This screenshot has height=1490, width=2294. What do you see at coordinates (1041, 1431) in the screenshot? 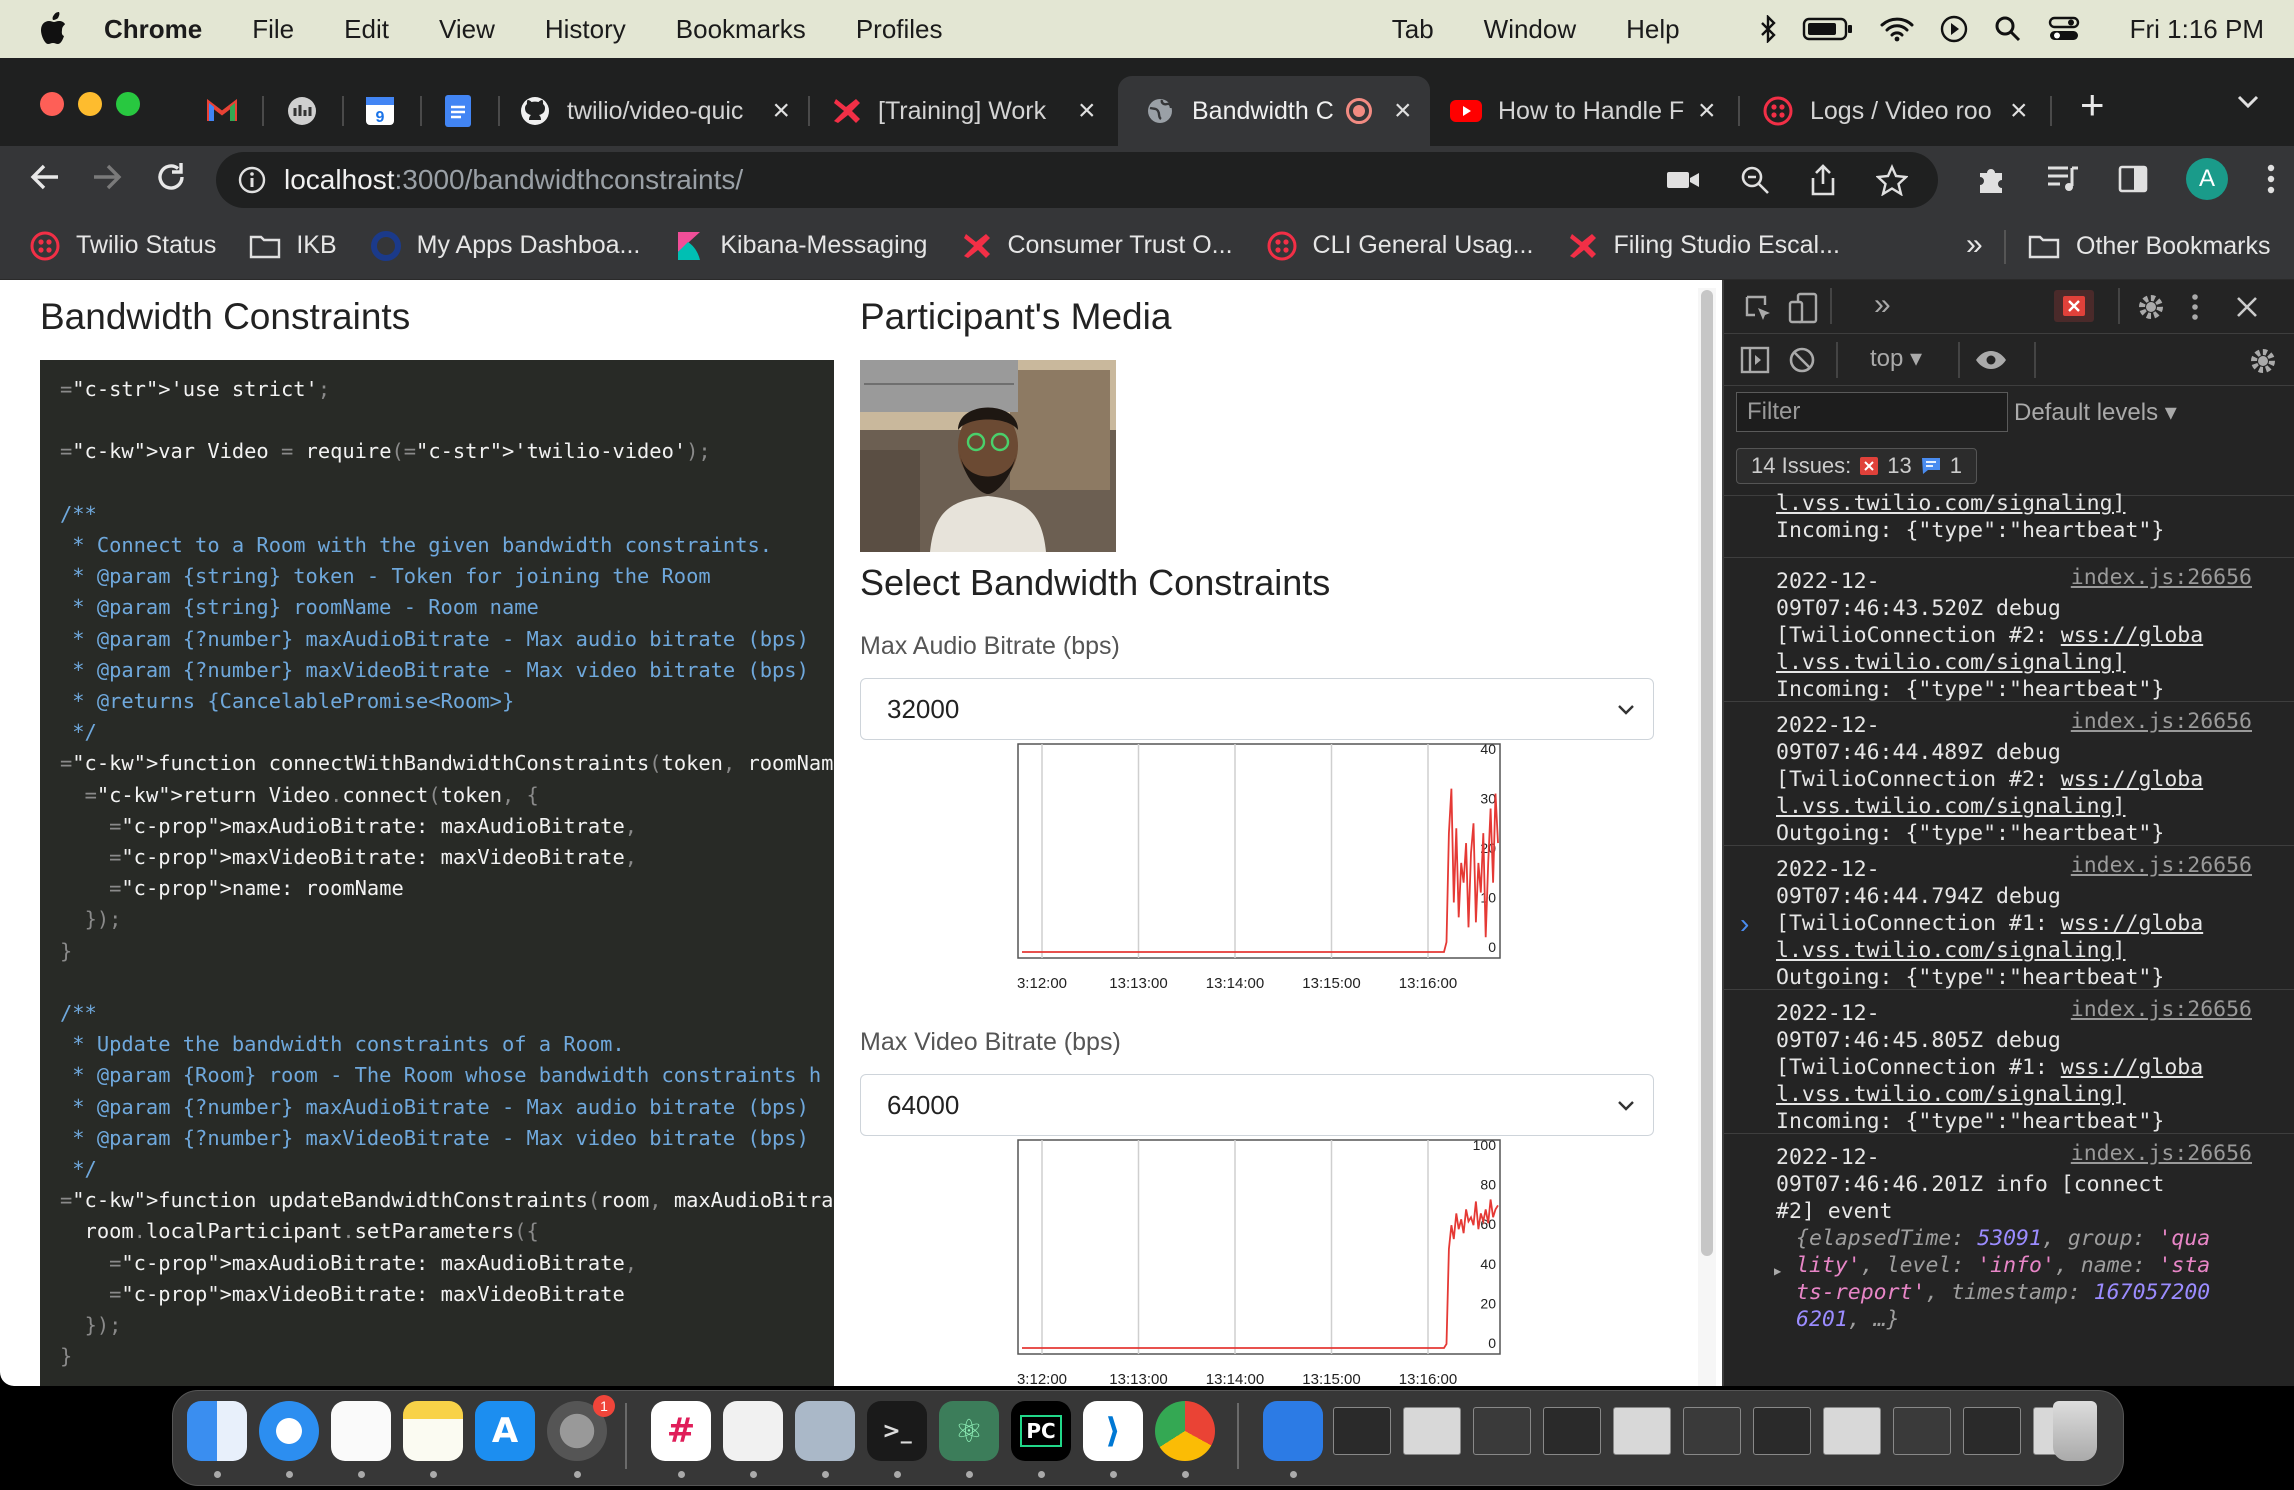
I see `pycharm-icon: PC` at bounding box center [1041, 1431].